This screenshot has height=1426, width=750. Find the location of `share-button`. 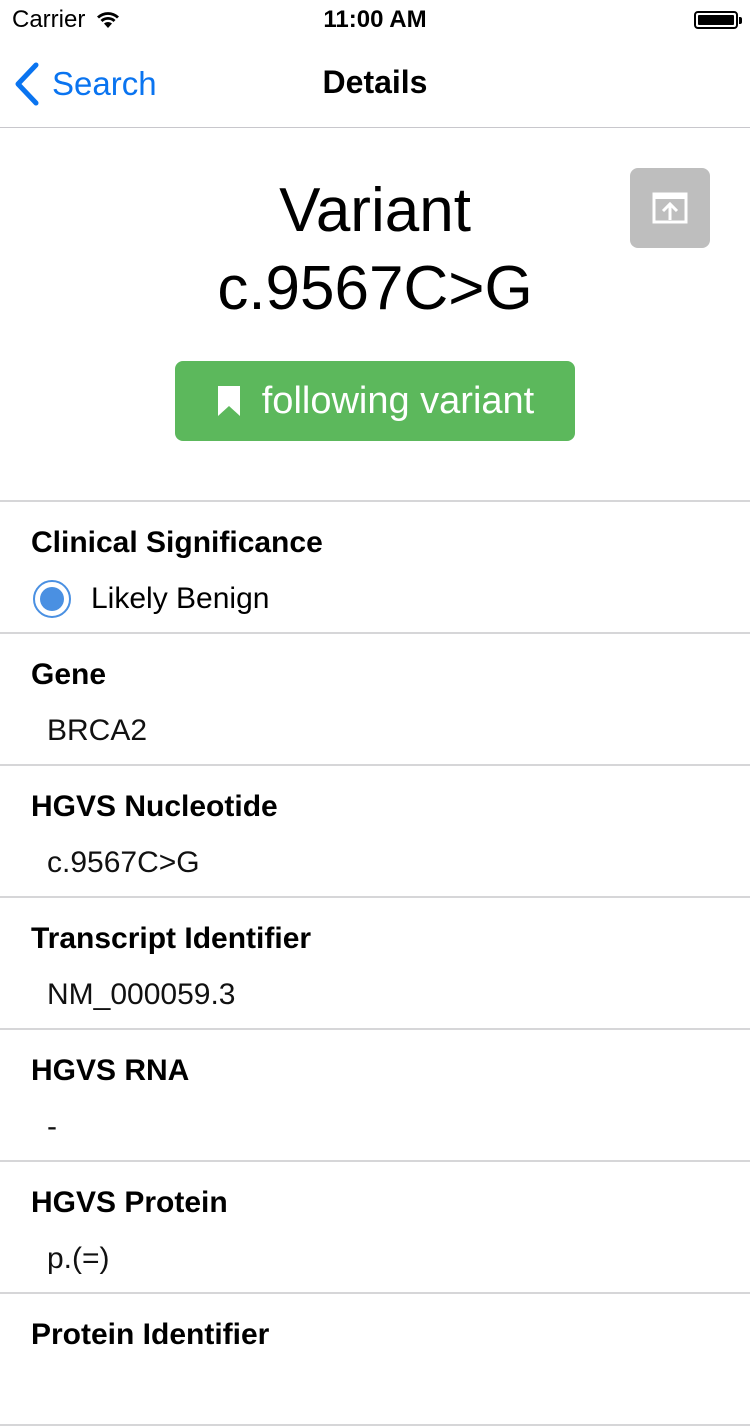

share-button is located at coordinates (670, 208).